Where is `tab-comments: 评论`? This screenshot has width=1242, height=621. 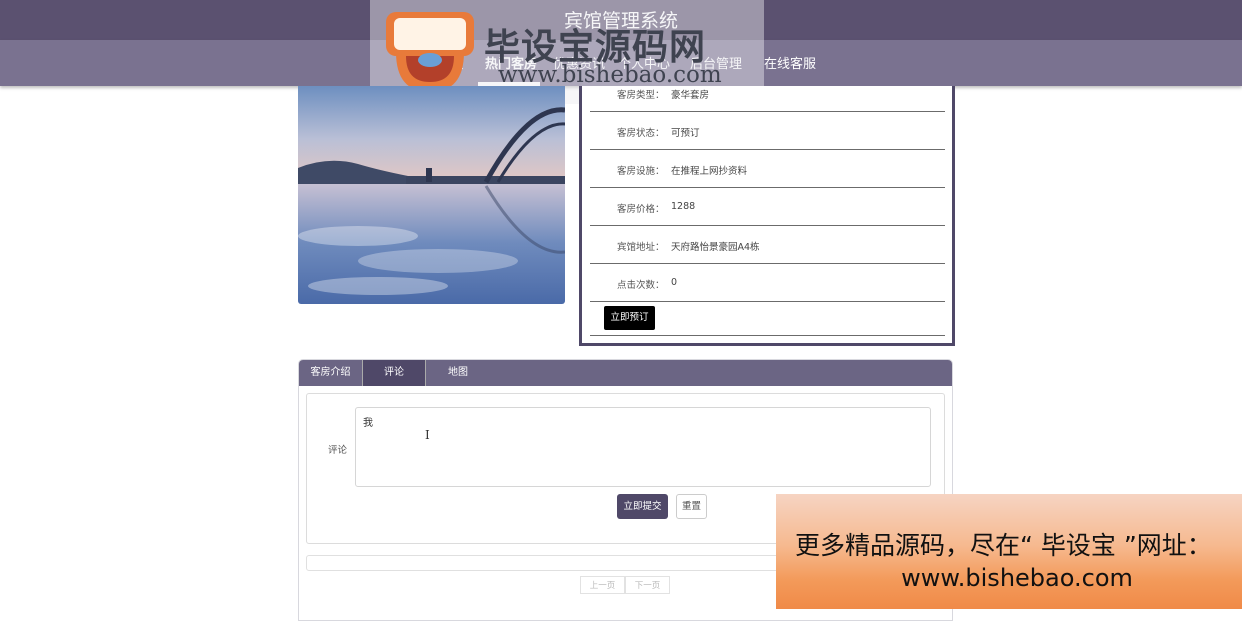 tab-comments: 评论 is located at coordinates (394, 373).